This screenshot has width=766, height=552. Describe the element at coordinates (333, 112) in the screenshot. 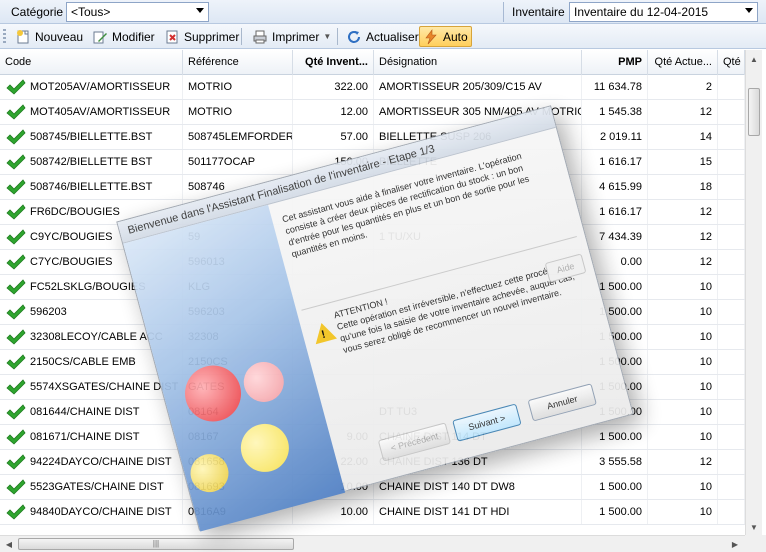

I see `inventory-qty-cell: 12.00` at that location.